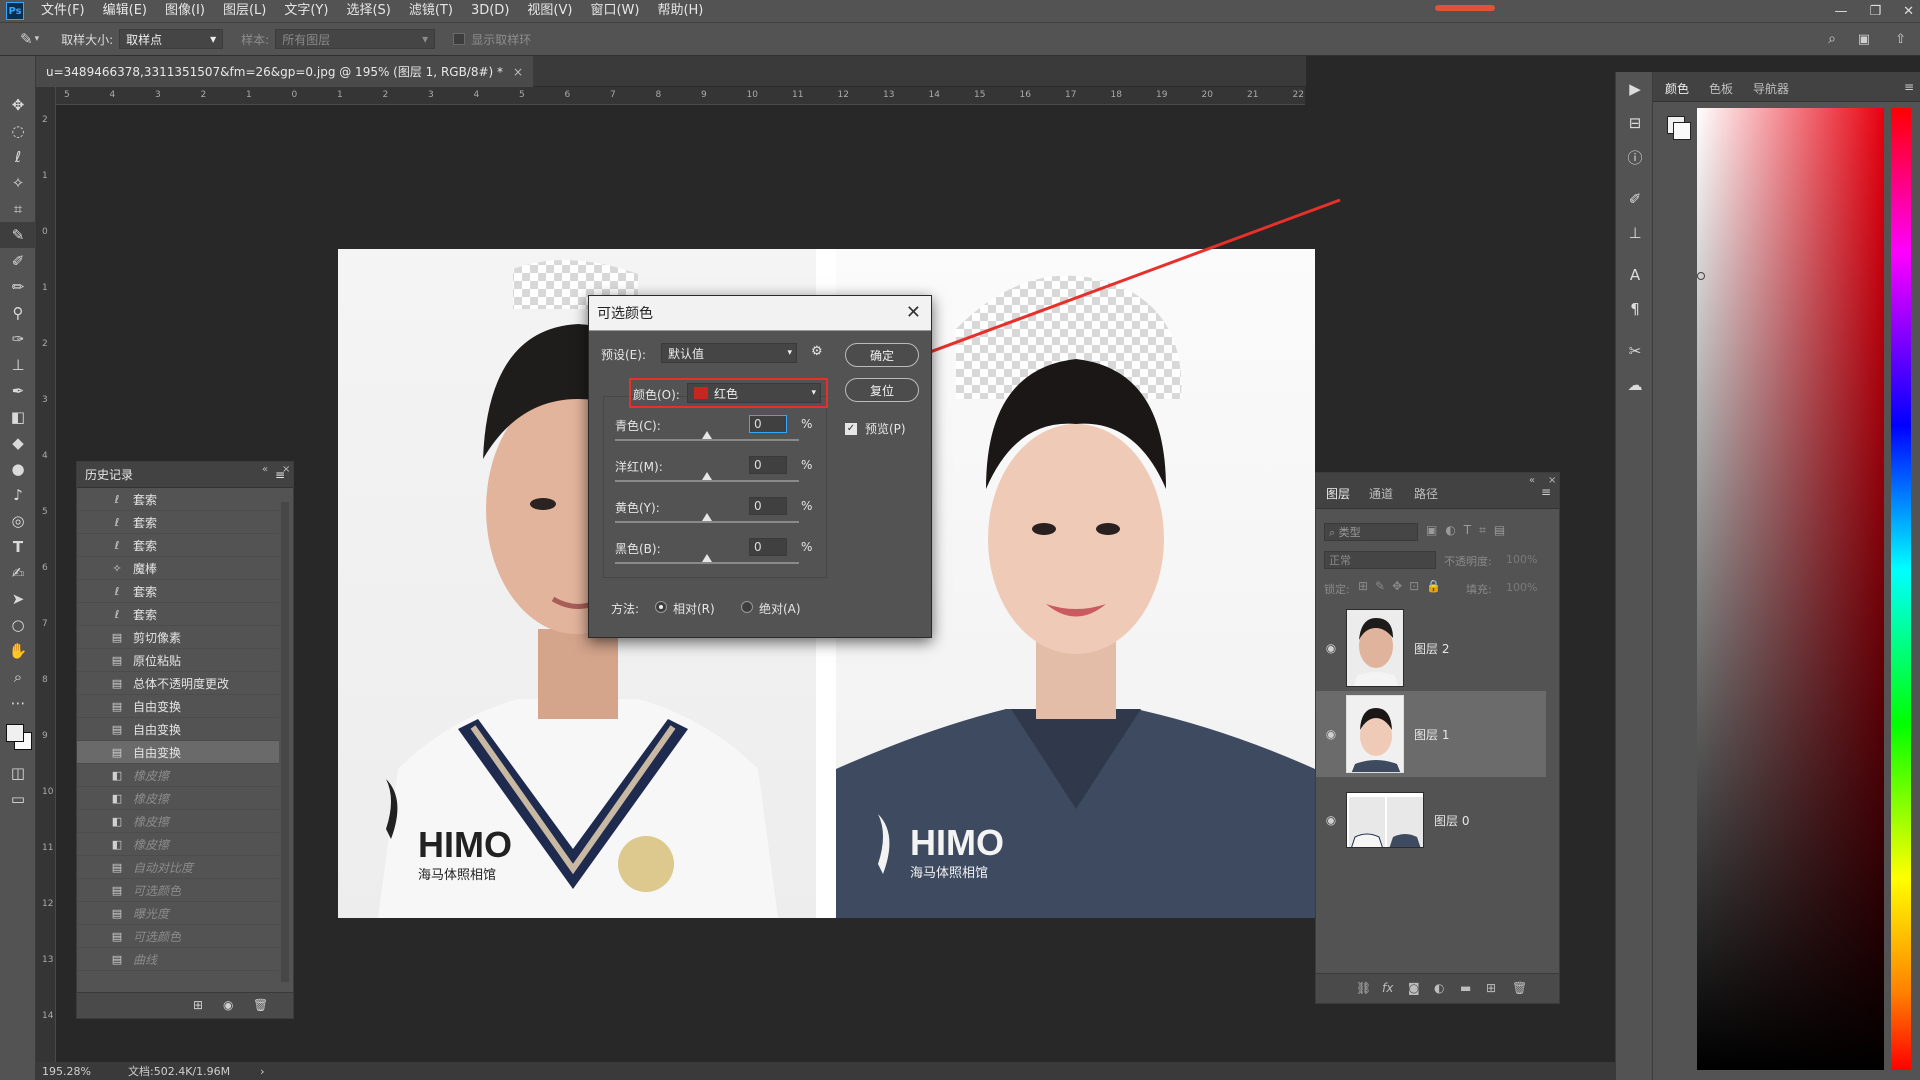  Describe the element at coordinates (707, 558) in the screenshot. I see `black-slider-thumb` at that location.